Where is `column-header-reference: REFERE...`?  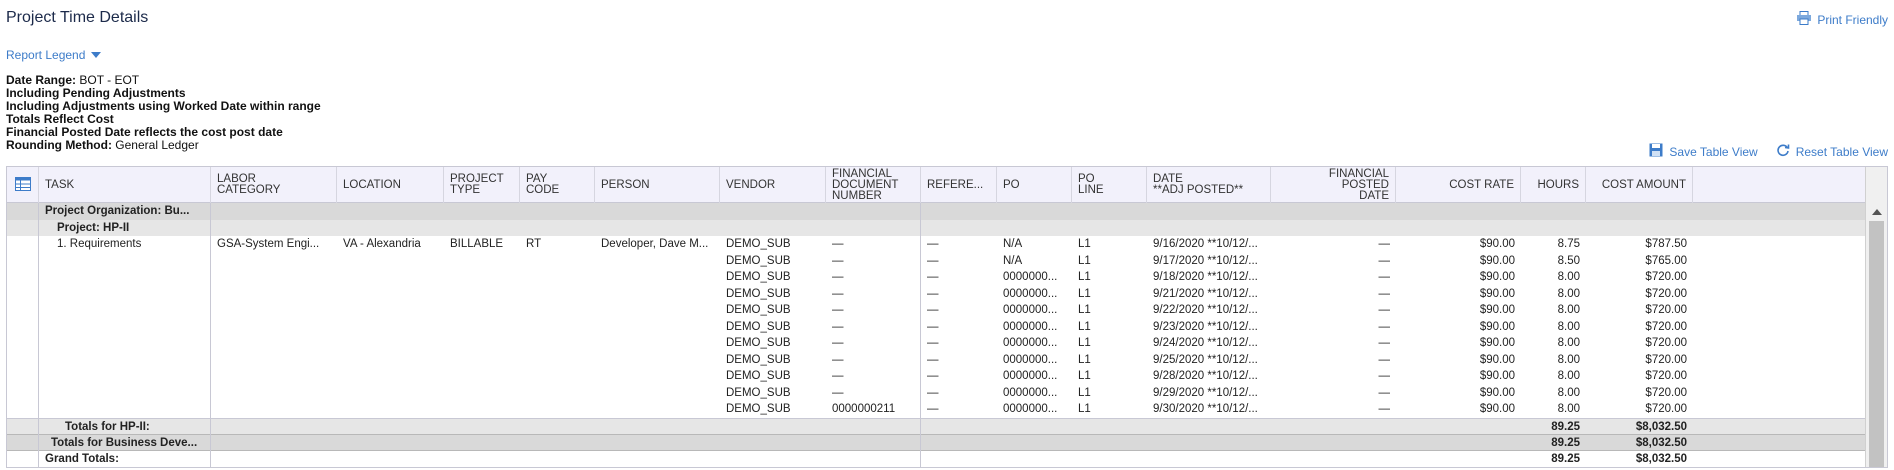 column-header-reference: REFERE... is located at coordinates (959, 185).